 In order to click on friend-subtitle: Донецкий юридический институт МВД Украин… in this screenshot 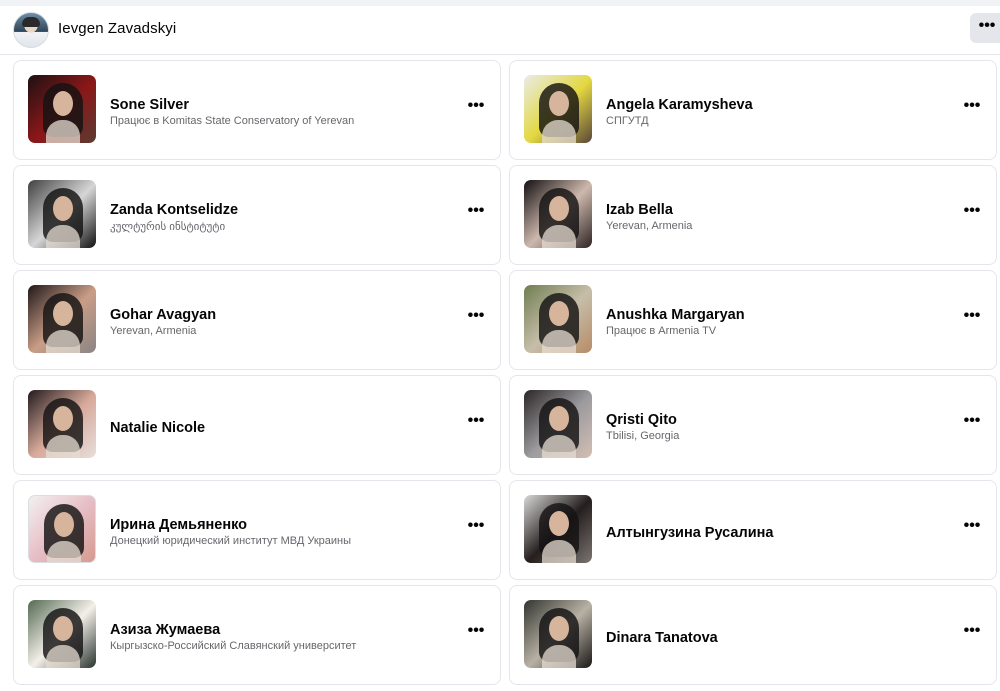, I will do `click(231, 541)`.